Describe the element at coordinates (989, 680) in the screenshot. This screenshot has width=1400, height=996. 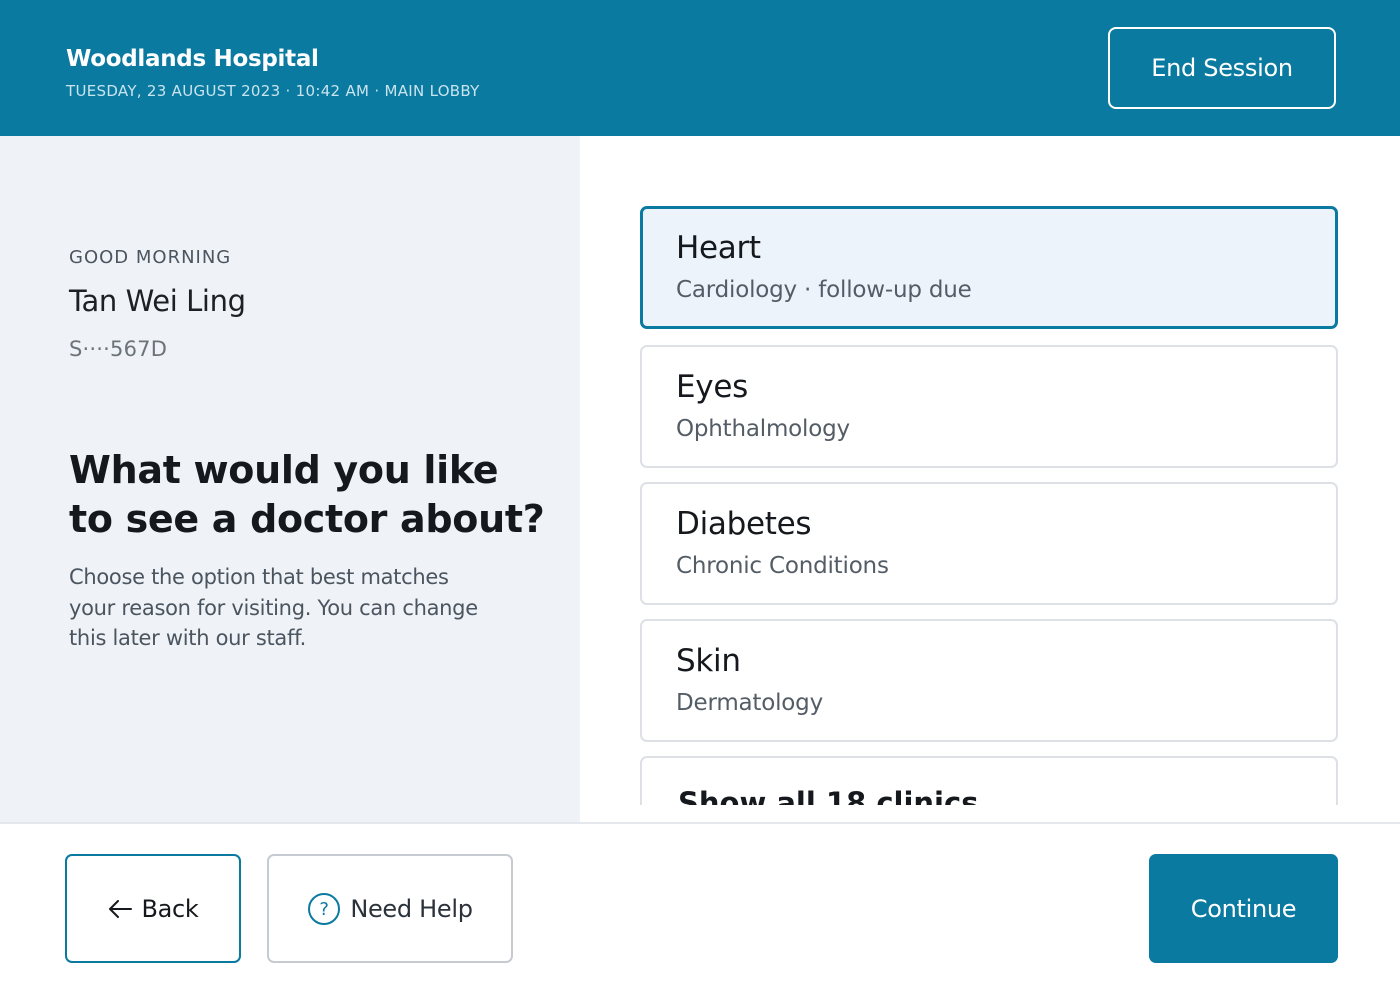
I see `clinic-option-skin: Skin Dermatology` at that location.